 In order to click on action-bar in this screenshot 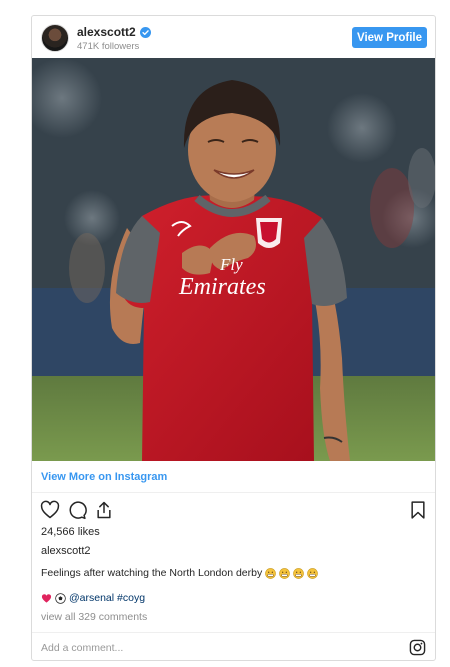, I will do `click(233, 510)`.